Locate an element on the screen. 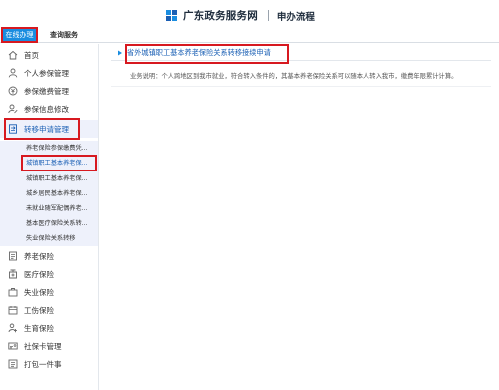 The height and width of the screenshot is (390, 499). arrow-right-icon is located at coordinates (120, 53).